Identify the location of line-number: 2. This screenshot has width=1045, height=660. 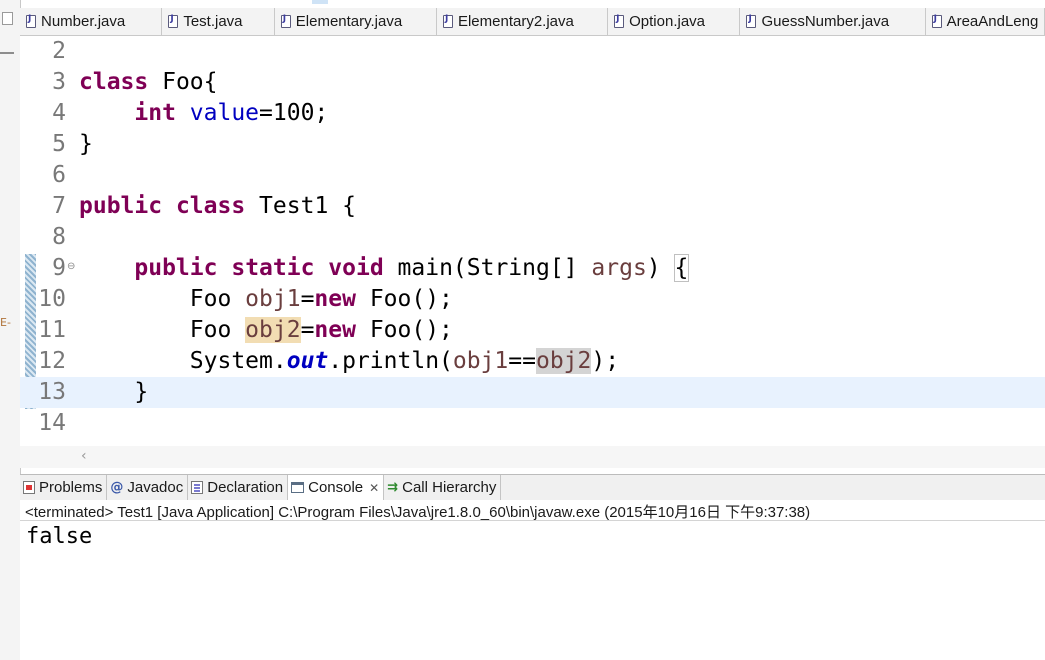
(59, 51).